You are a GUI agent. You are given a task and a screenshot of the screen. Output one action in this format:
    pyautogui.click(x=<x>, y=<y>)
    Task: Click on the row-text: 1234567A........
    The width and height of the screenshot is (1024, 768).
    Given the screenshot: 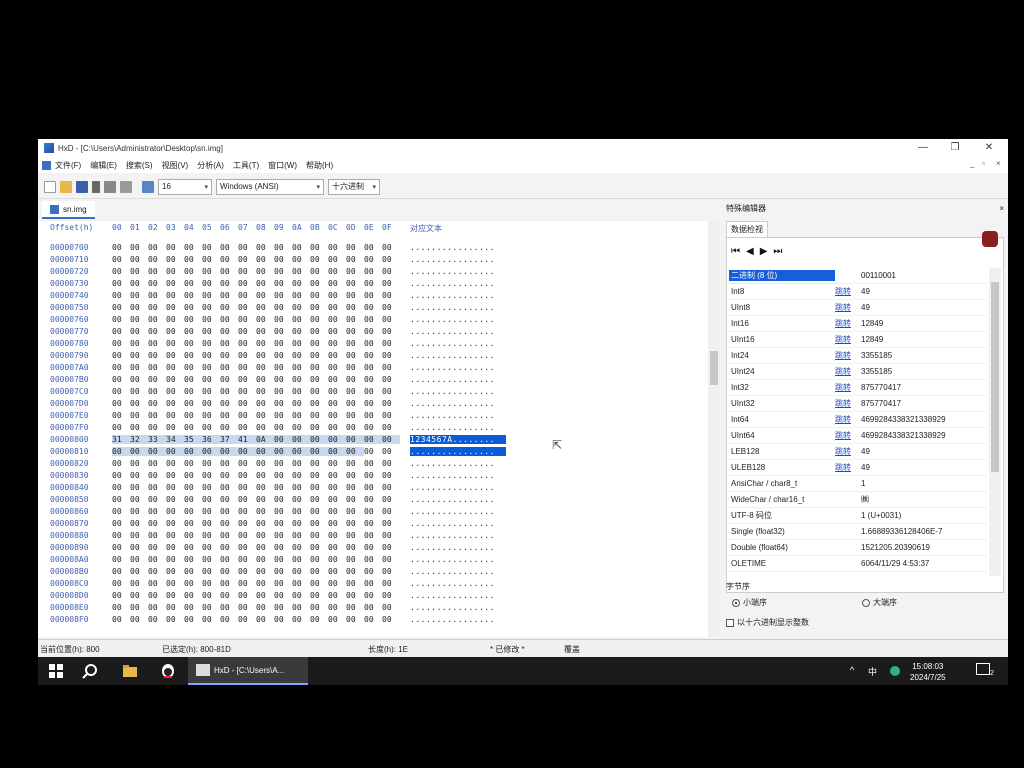 What is the action you would take?
    pyautogui.click(x=458, y=439)
    